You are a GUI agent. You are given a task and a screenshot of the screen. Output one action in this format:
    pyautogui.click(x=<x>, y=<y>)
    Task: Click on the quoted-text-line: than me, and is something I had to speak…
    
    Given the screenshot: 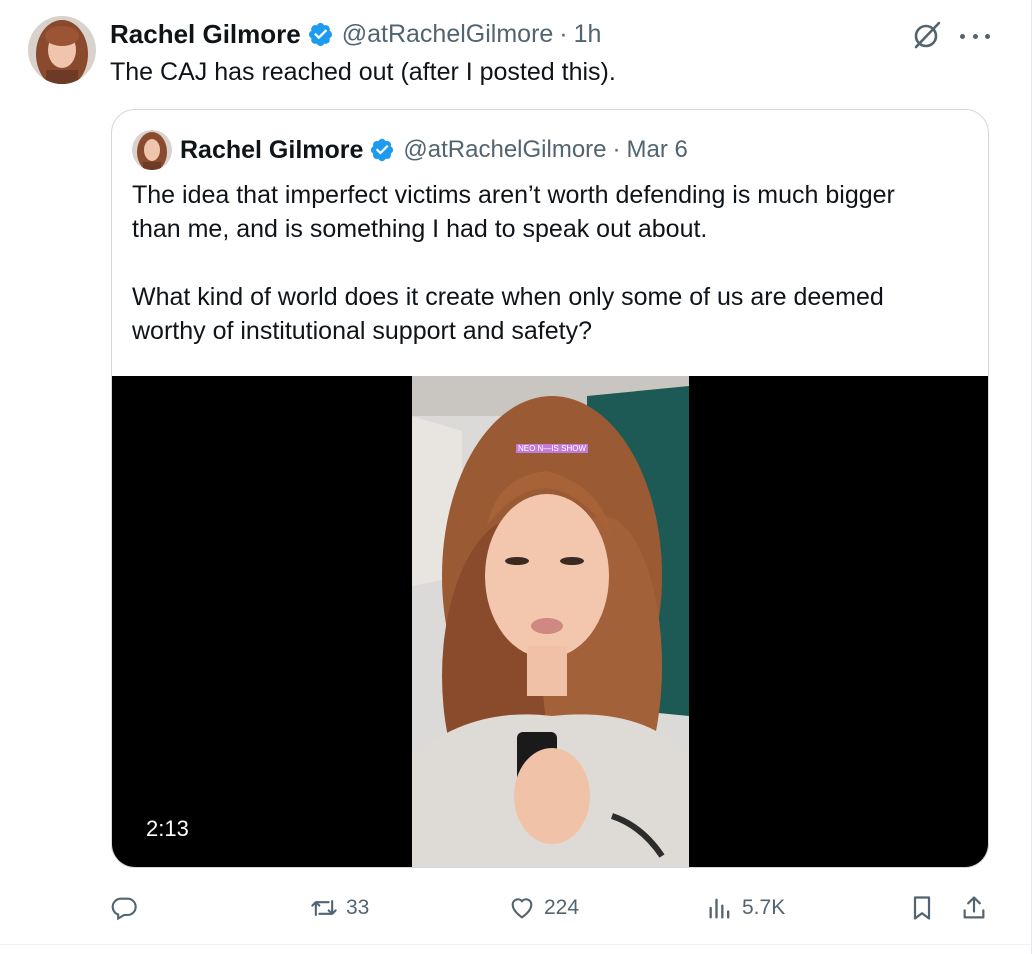 What is the action you would take?
    pyautogui.click(x=420, y=229)
    